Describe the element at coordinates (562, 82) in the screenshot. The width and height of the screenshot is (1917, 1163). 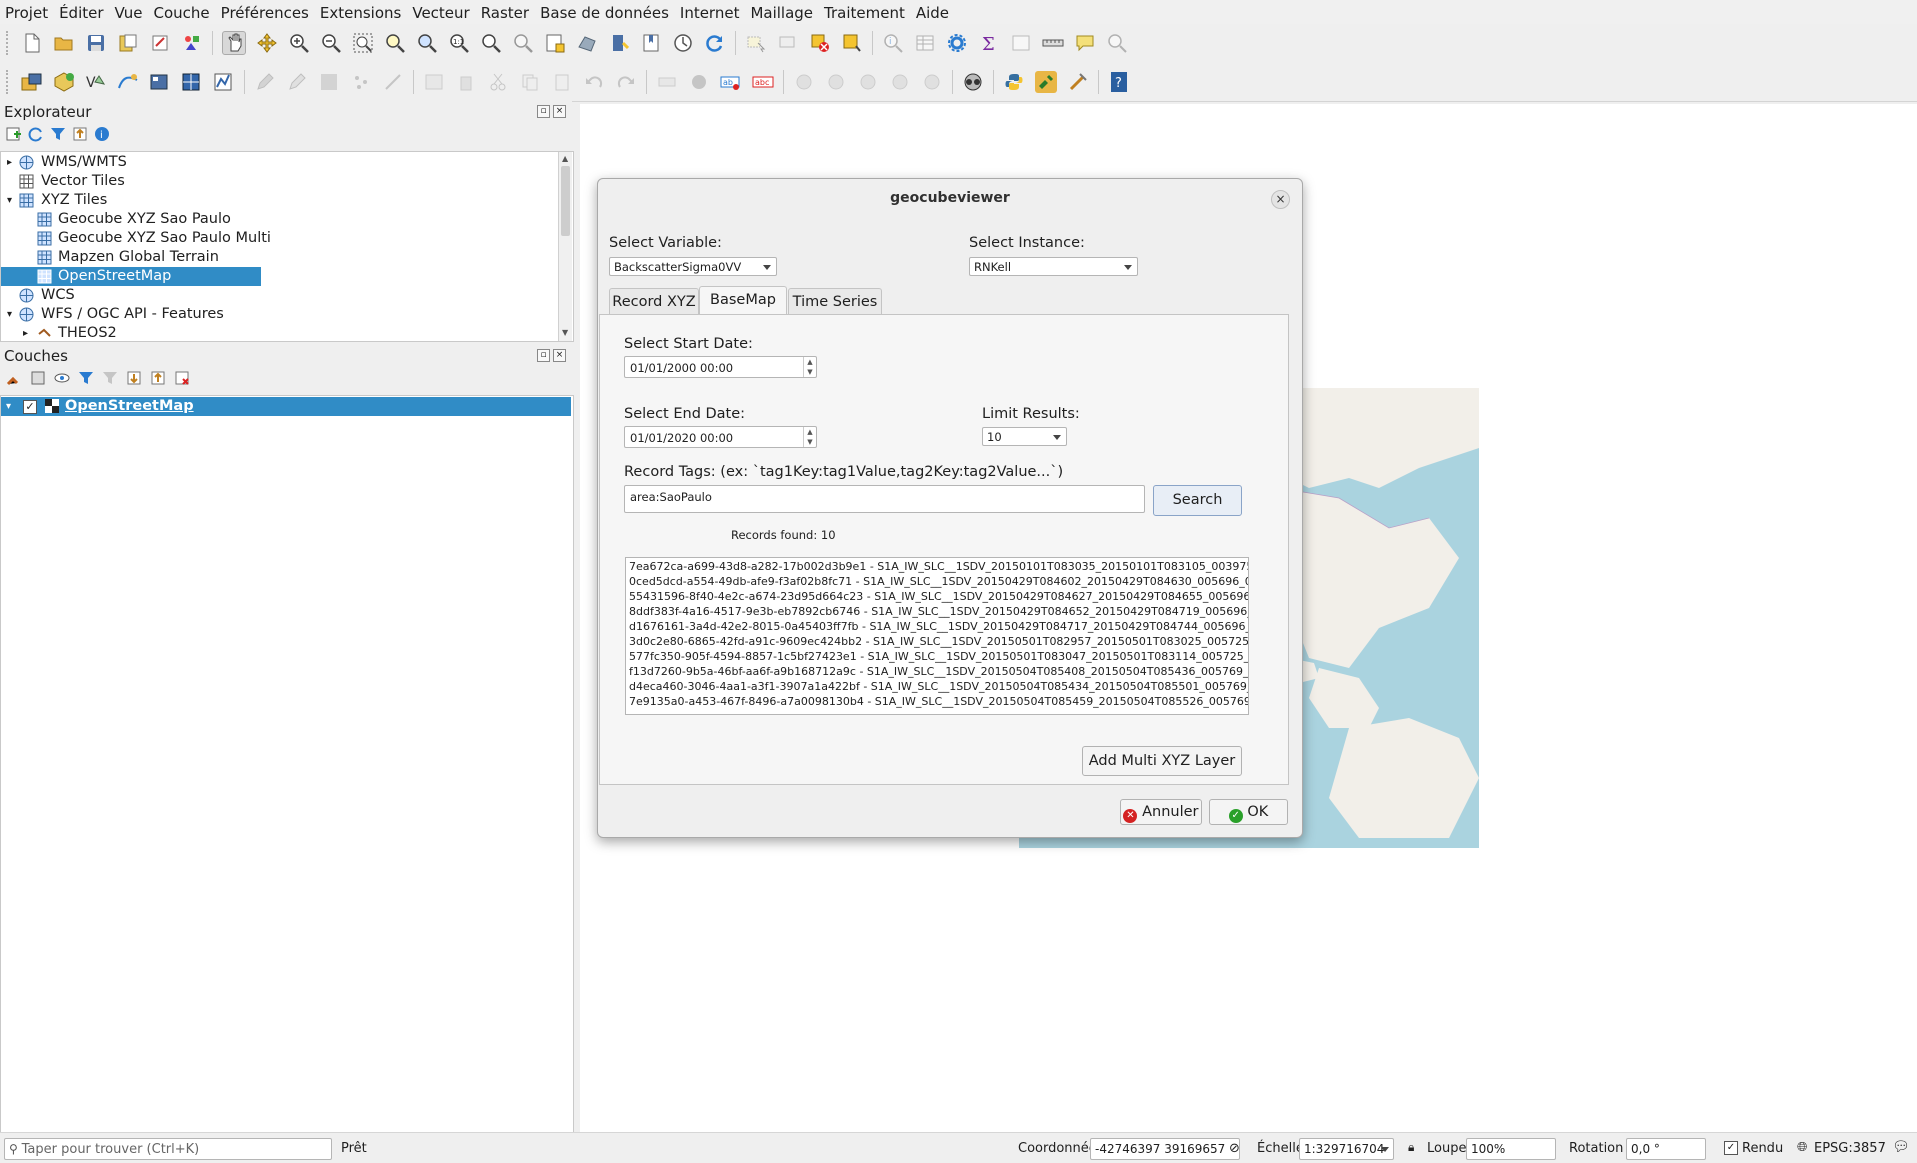
I see `paste-features-icon` at that location.